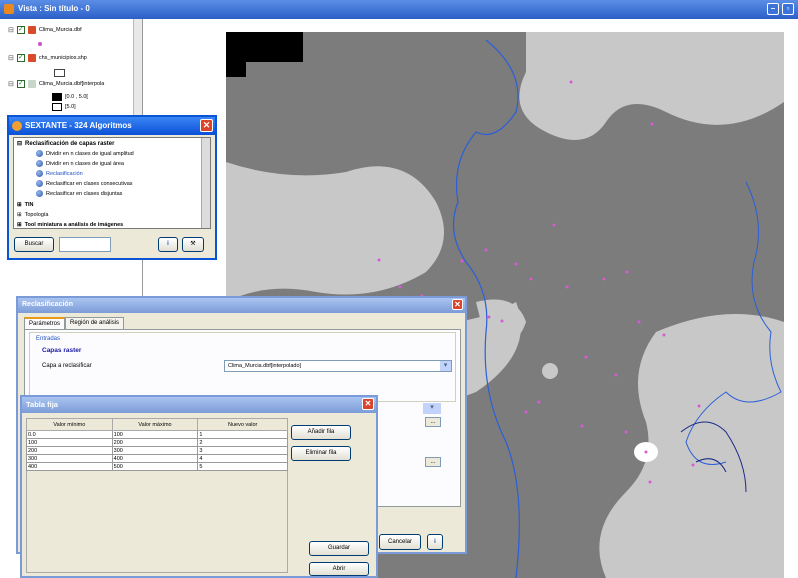 The image size is (798, 578). What do you see at coordinates (45, 30) in the screenshot?
I see `toc-layer-clima: ⊟ ✓ Clima_Murcia.dbf` at bounding box center [45, 30].